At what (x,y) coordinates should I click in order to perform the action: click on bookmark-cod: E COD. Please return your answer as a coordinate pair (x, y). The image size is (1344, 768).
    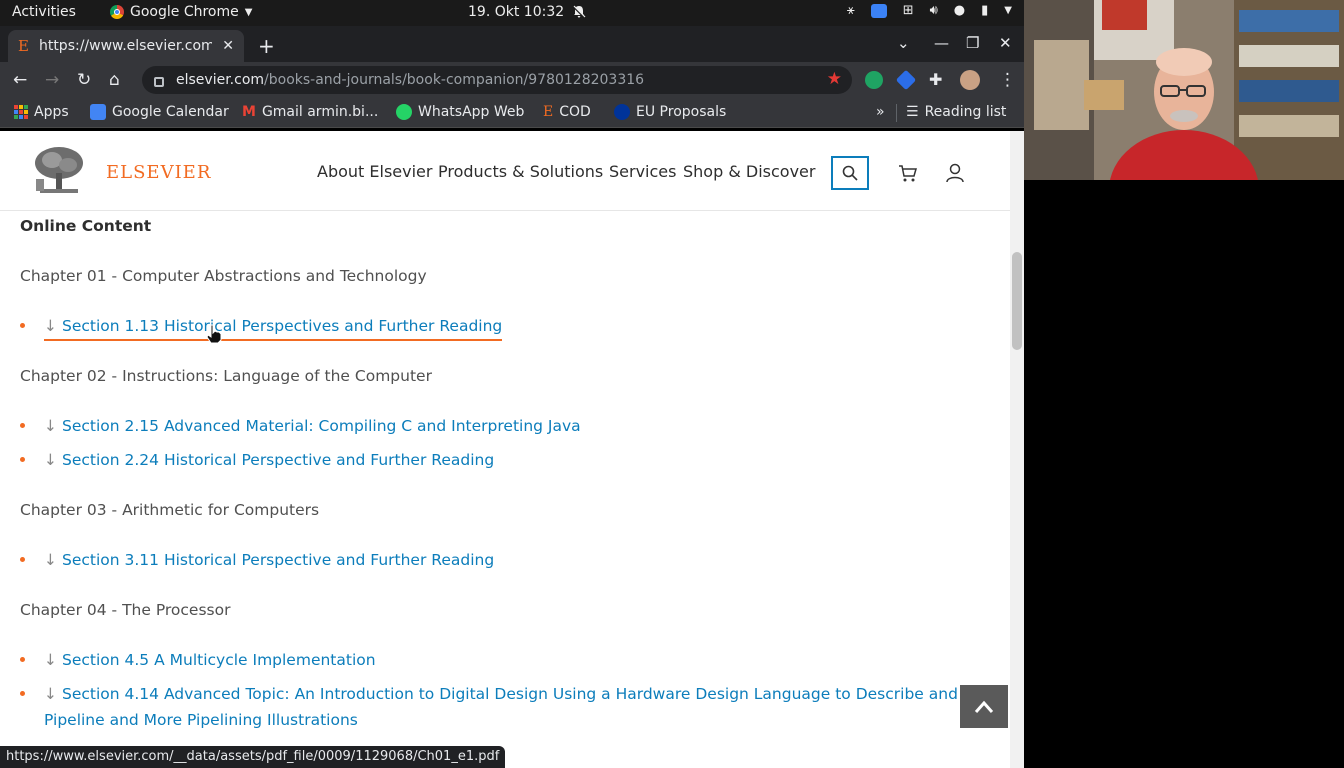
    Looking at the image, I should click on (567, 112).